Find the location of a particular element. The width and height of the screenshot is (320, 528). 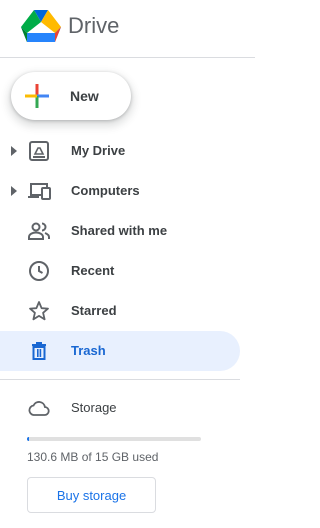

computers-icon is located at coordinates (39, 191).